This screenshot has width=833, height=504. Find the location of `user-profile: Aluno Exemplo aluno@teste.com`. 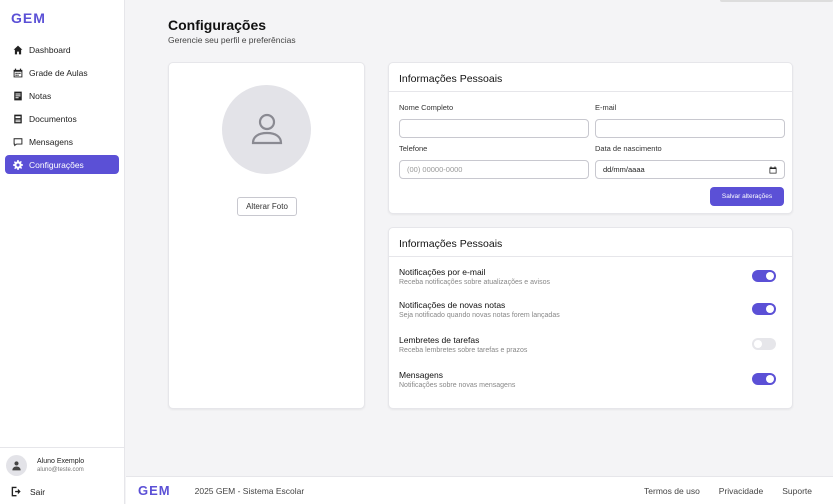

user-profile: Aluno Exemplo aluno@teste.com is located at coordinates (62, 465).